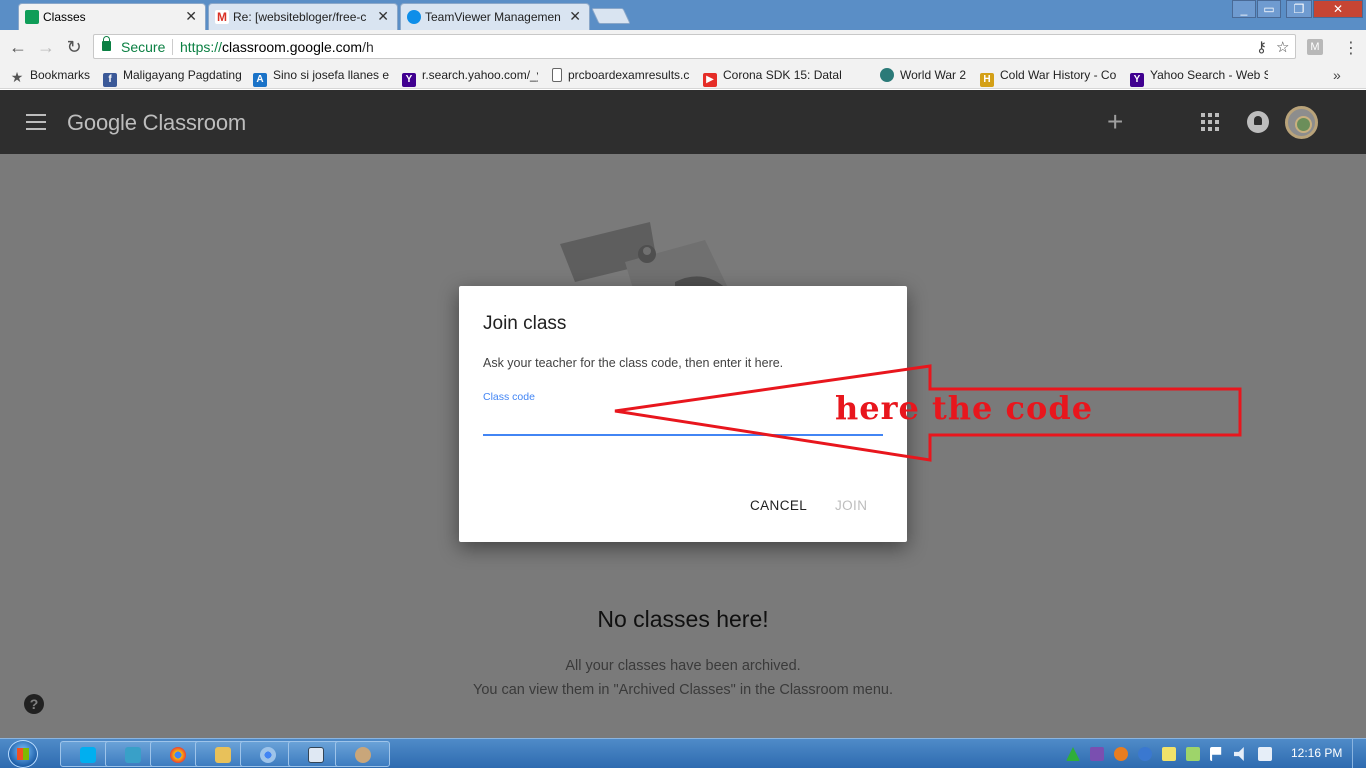 This screenshot has height=768, width=1366. What do you see at coordinates (292, 47) in the screenshot?
I see `url-host: classroom.google.com` at bounding box center [292, 47].